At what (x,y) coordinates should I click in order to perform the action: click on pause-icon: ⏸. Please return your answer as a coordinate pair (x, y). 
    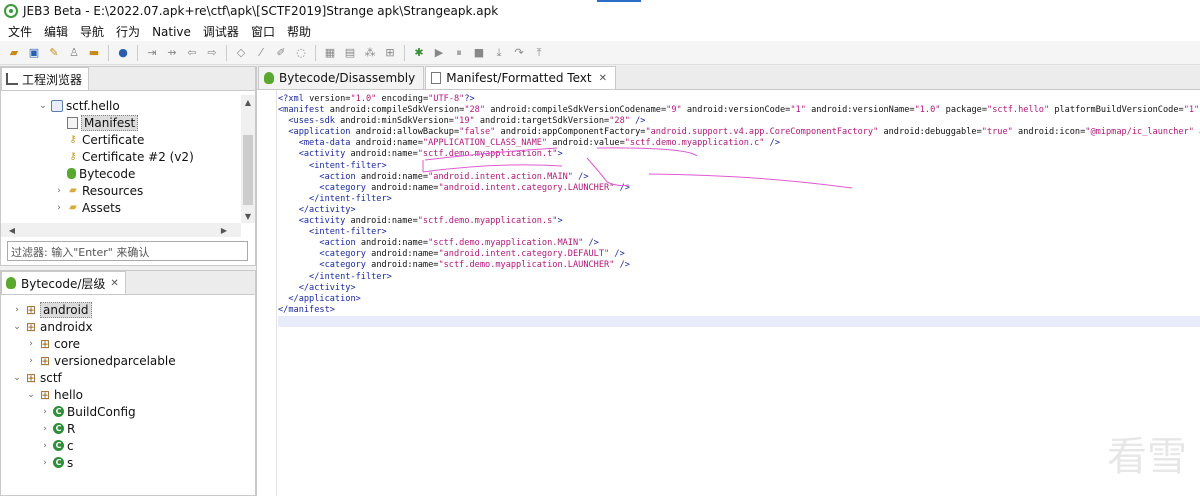
    Looking at the image, I should click on (459, 53).